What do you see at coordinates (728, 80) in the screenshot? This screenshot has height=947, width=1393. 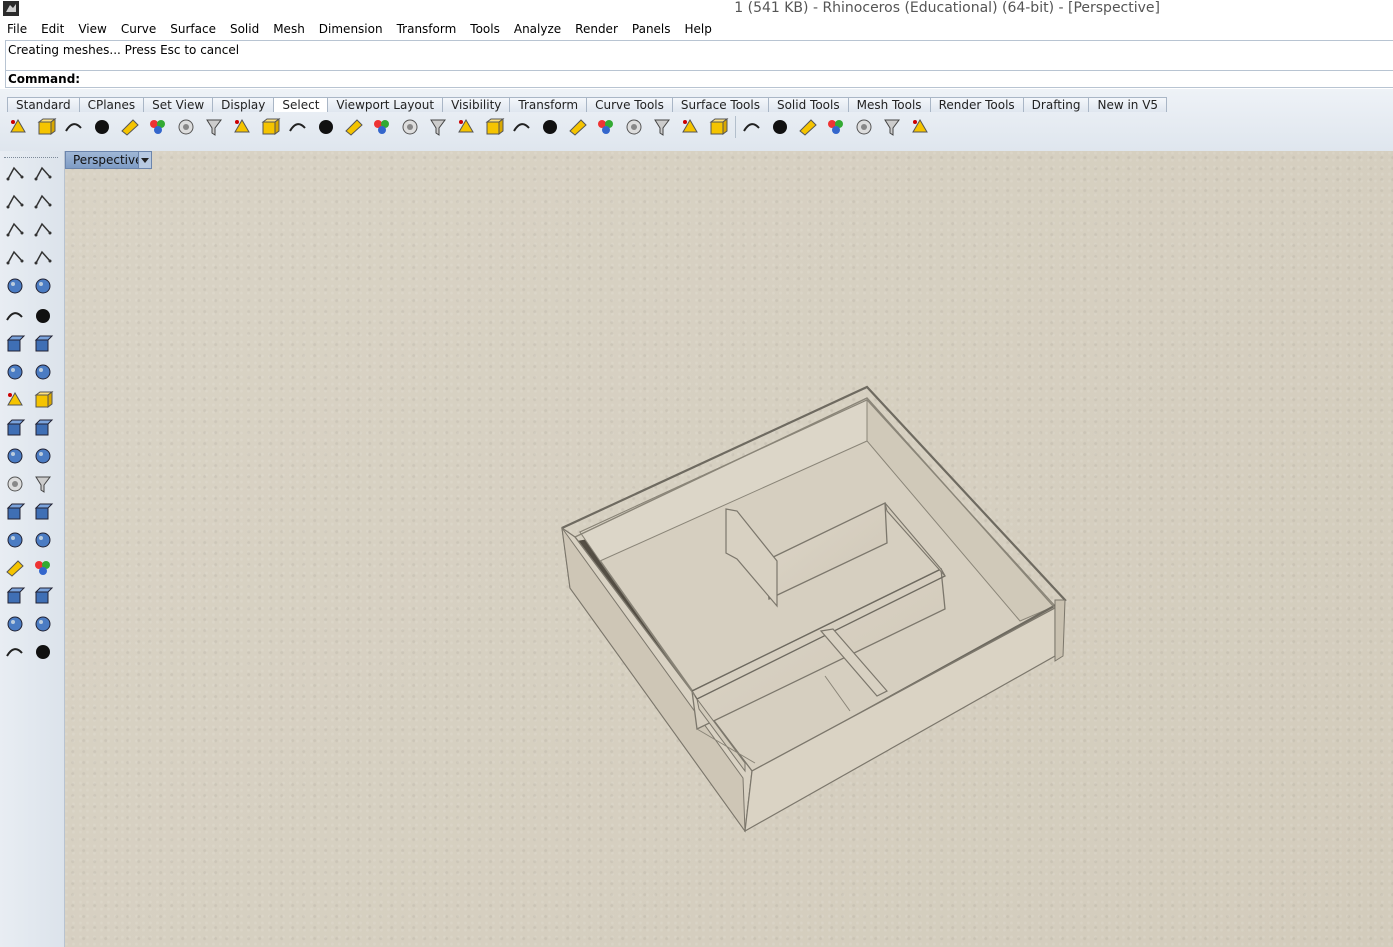 I see `command-input` at bounding box center [728, 80].